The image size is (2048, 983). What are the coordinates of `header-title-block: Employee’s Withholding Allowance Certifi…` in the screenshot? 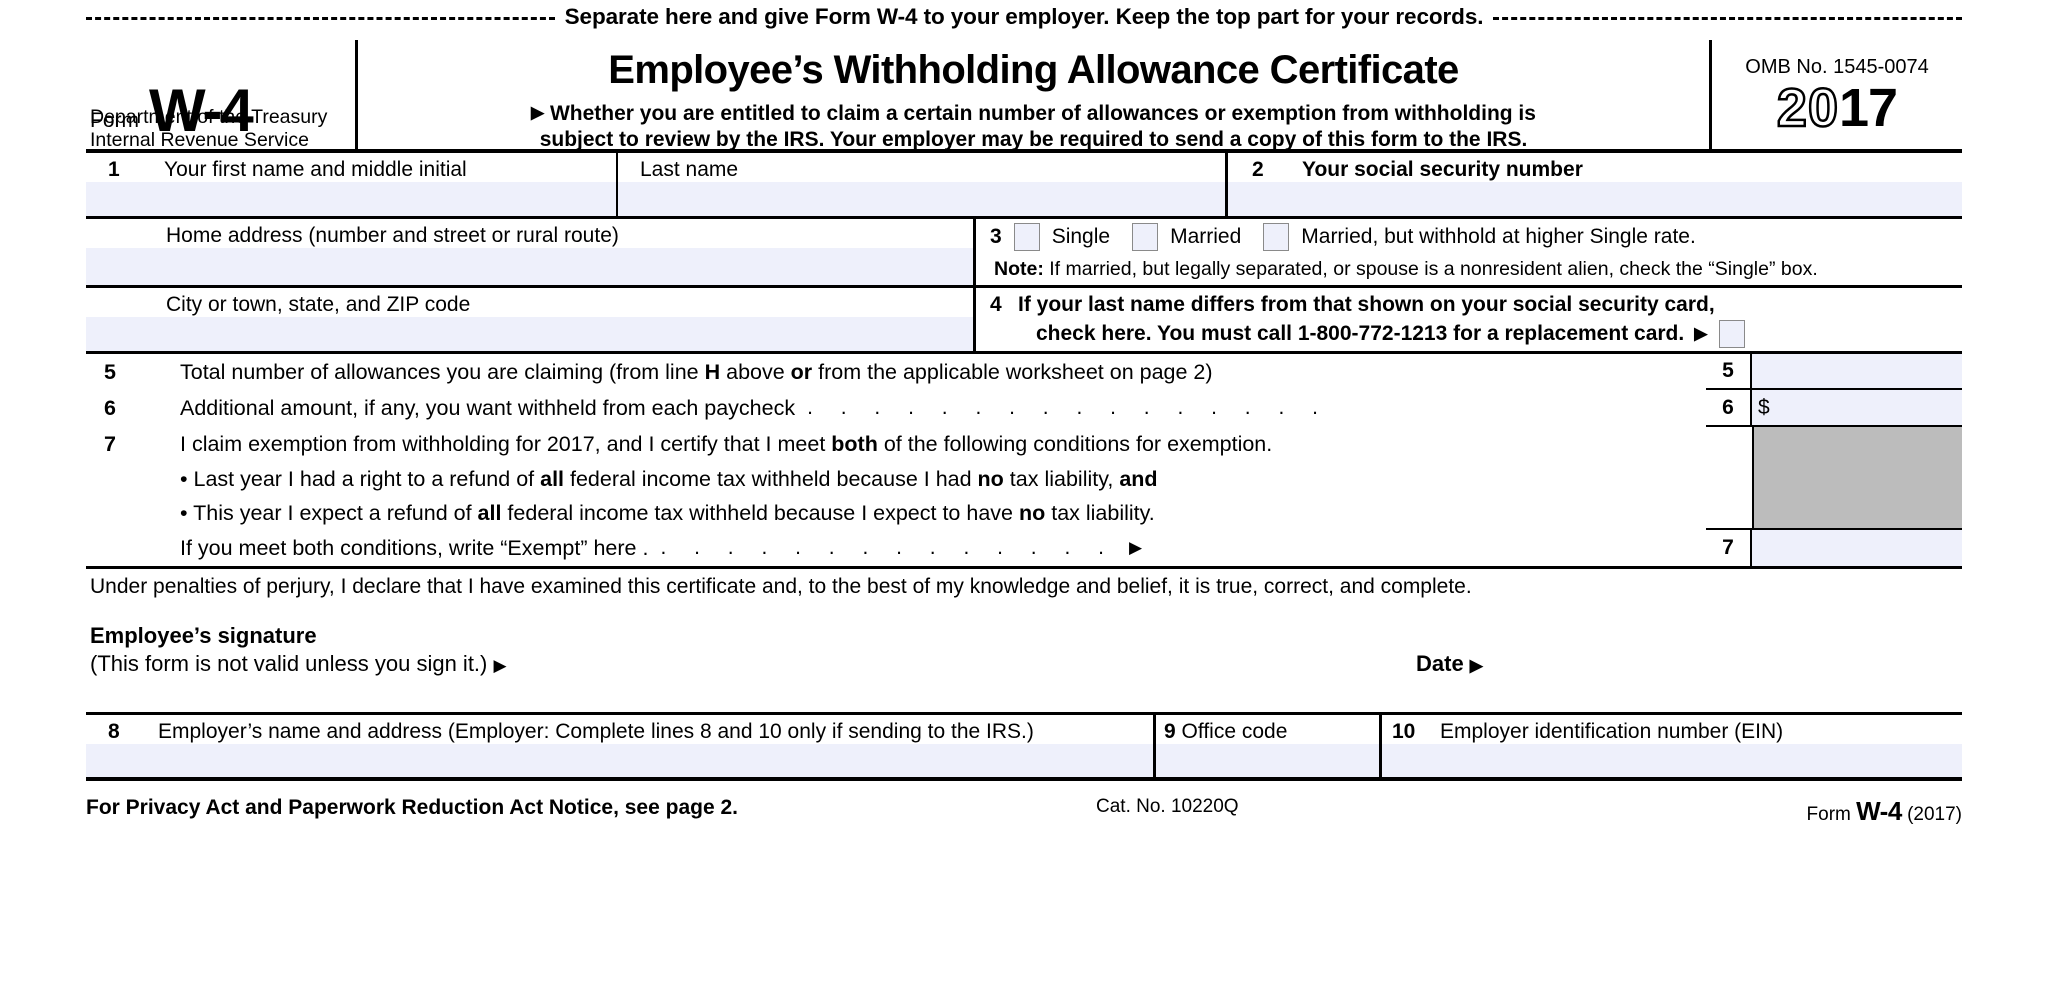 It's located at (1035, 96).